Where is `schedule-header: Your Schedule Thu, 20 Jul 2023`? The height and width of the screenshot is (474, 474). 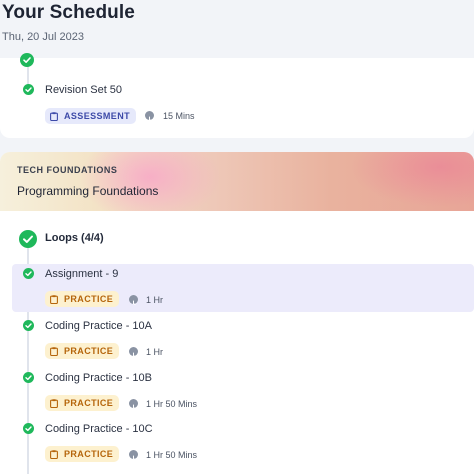
schedule-header: Your Schedule Thu, 20 Jul 2023 is located at coordinates (237, 28).